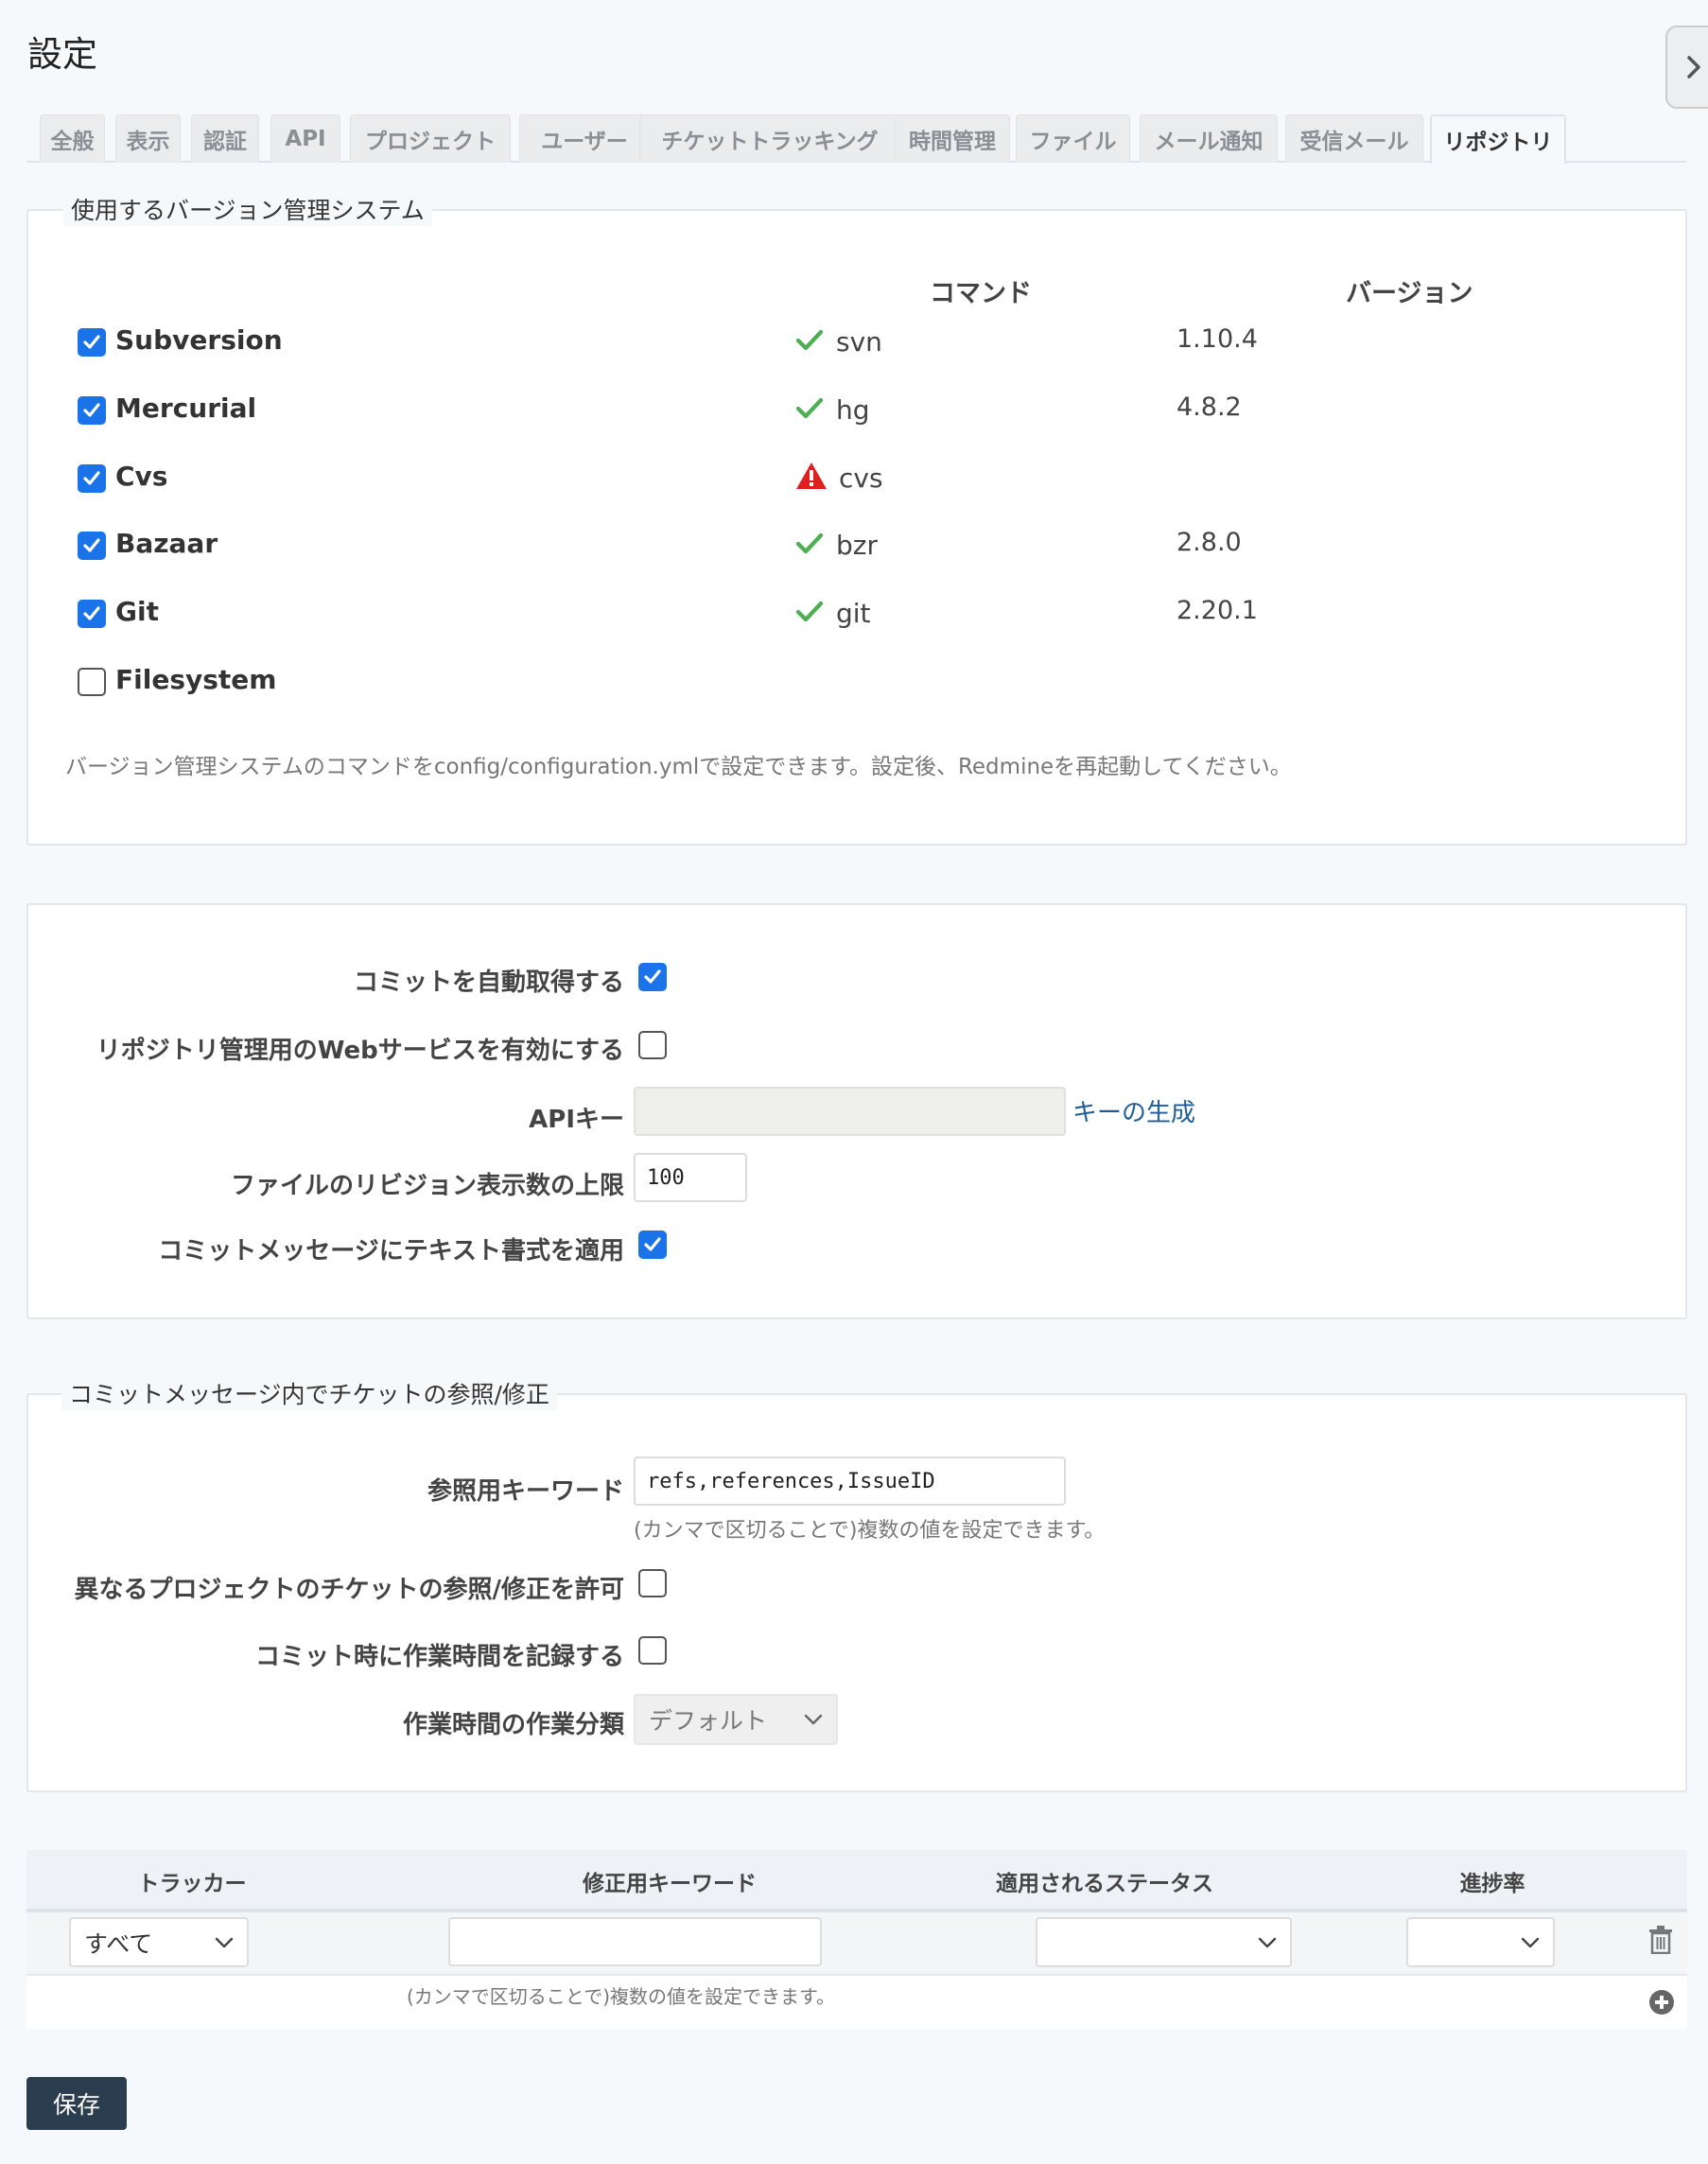 The height and width of the screenshot is (2164, 1708). What do you see at coordinates (1104, 1884) in the screenshot?
I see `status-column-header: 適用されるステータス` at bounding box center [1104, 1884].